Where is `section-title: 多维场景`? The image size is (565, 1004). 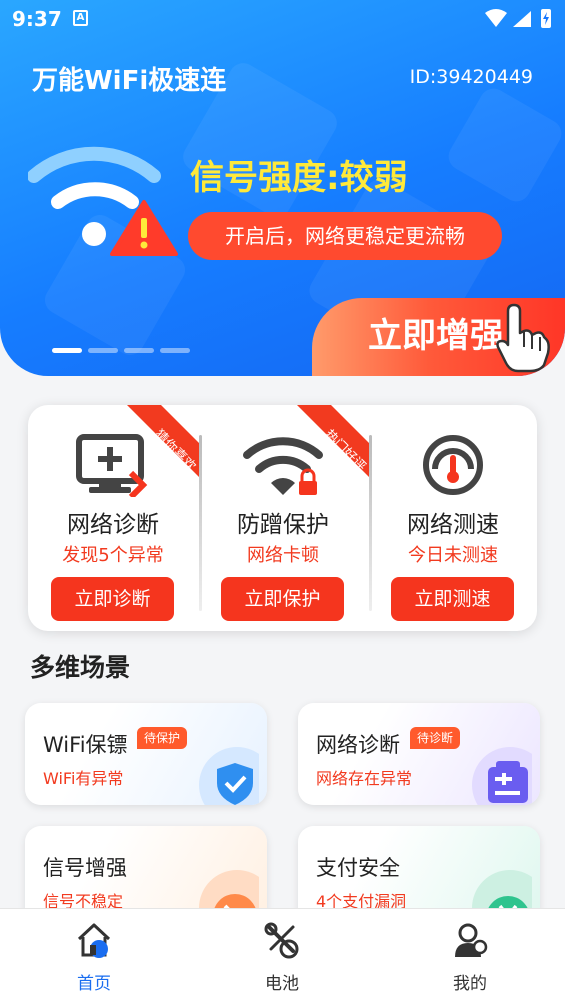 section-title: 多维场景 is located at coordinates (80, 667).